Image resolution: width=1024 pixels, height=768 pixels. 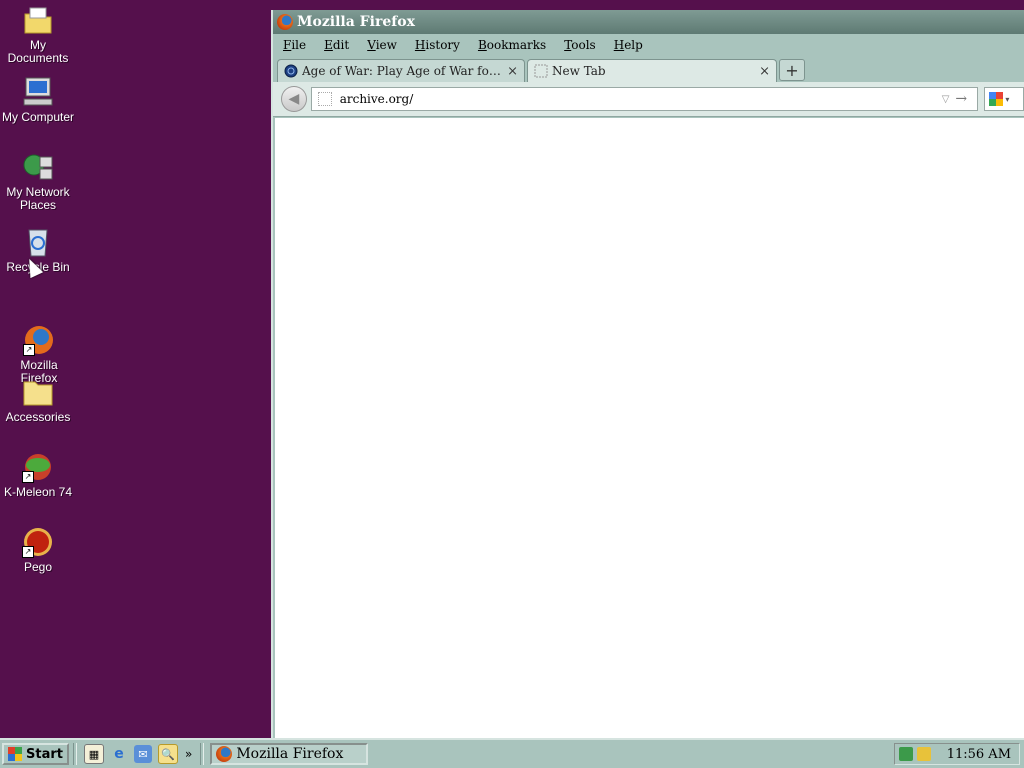 I want to click on url-bar: ▽ →, so click(x=644, y=99).